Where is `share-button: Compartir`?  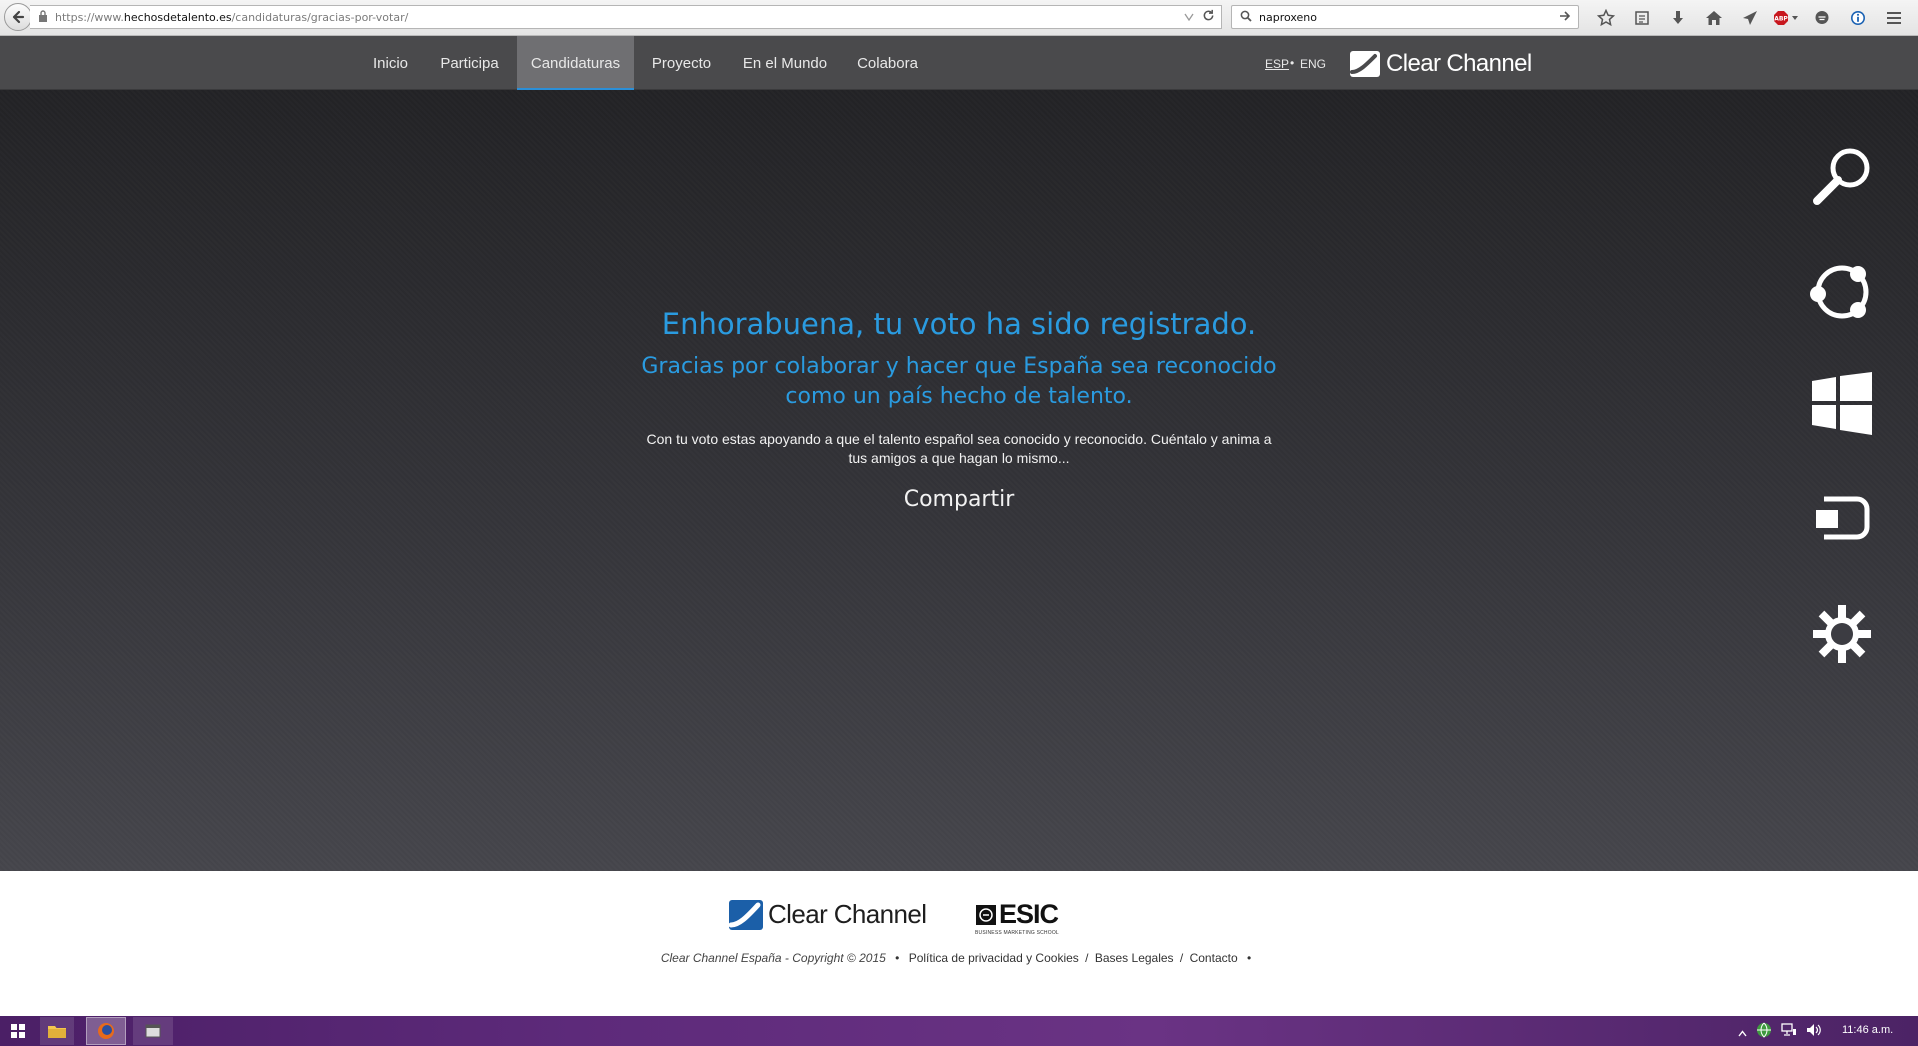
share-button: Compartir is located at coordinates (959, 499).